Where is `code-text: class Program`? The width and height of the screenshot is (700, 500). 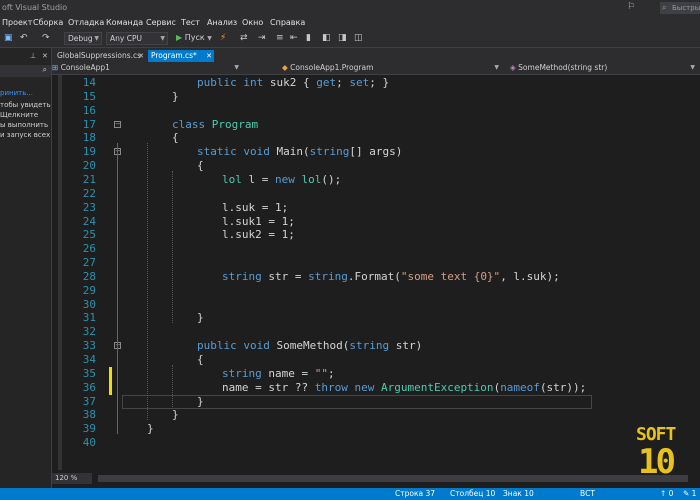
code-text: class Program is located at coordinates (215, 124).